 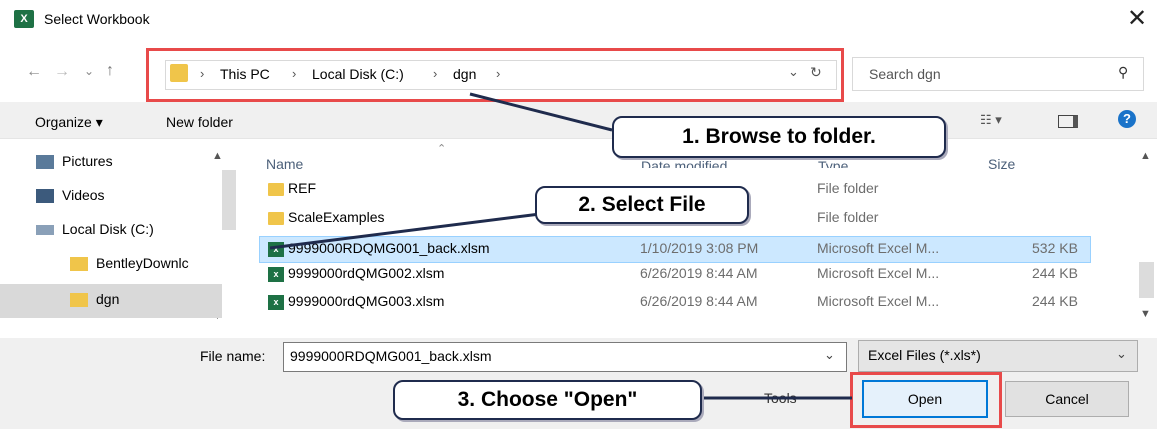 What do you see at coordinates (779, 137) in the screenshot?
I see `callout-browse-folder: 1. Browse to folder.` at bounding box center [779, 137].